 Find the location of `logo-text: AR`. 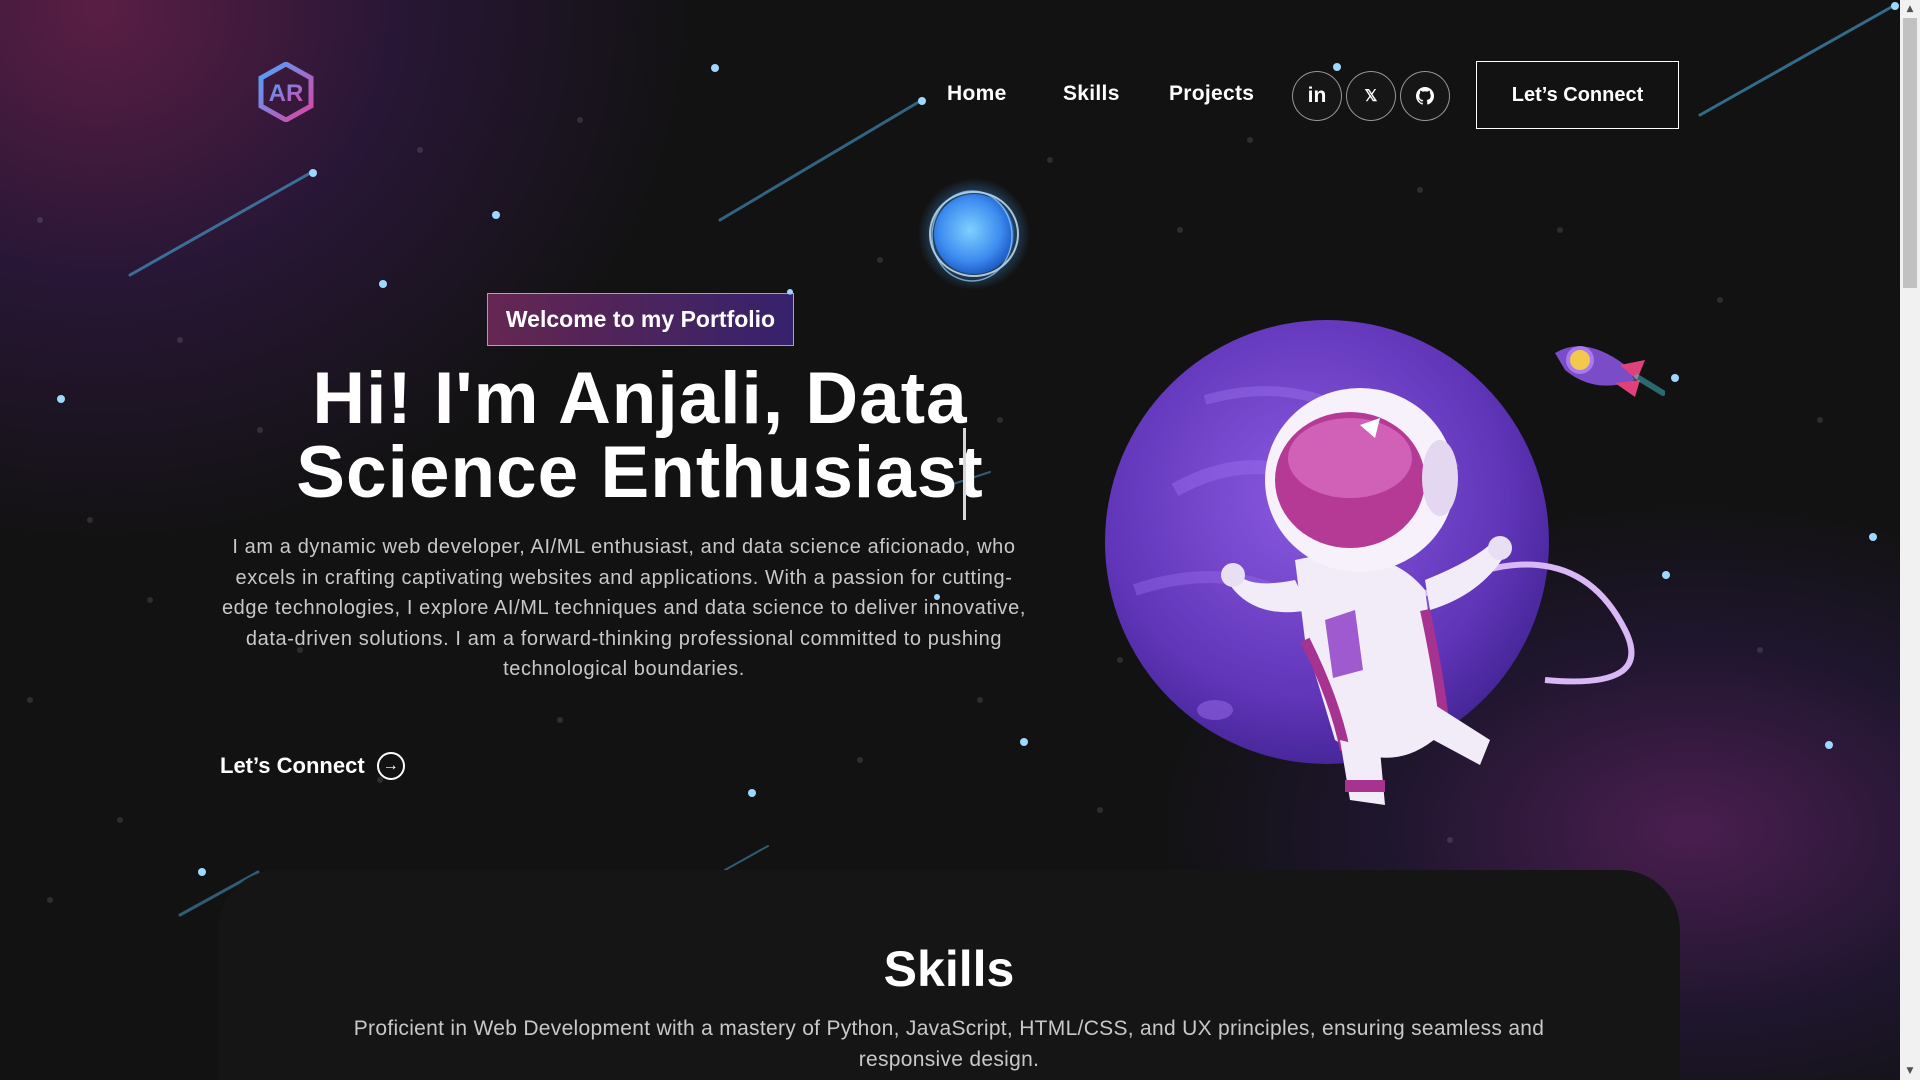

logo-text: AR is located at coordinates (286, 93).